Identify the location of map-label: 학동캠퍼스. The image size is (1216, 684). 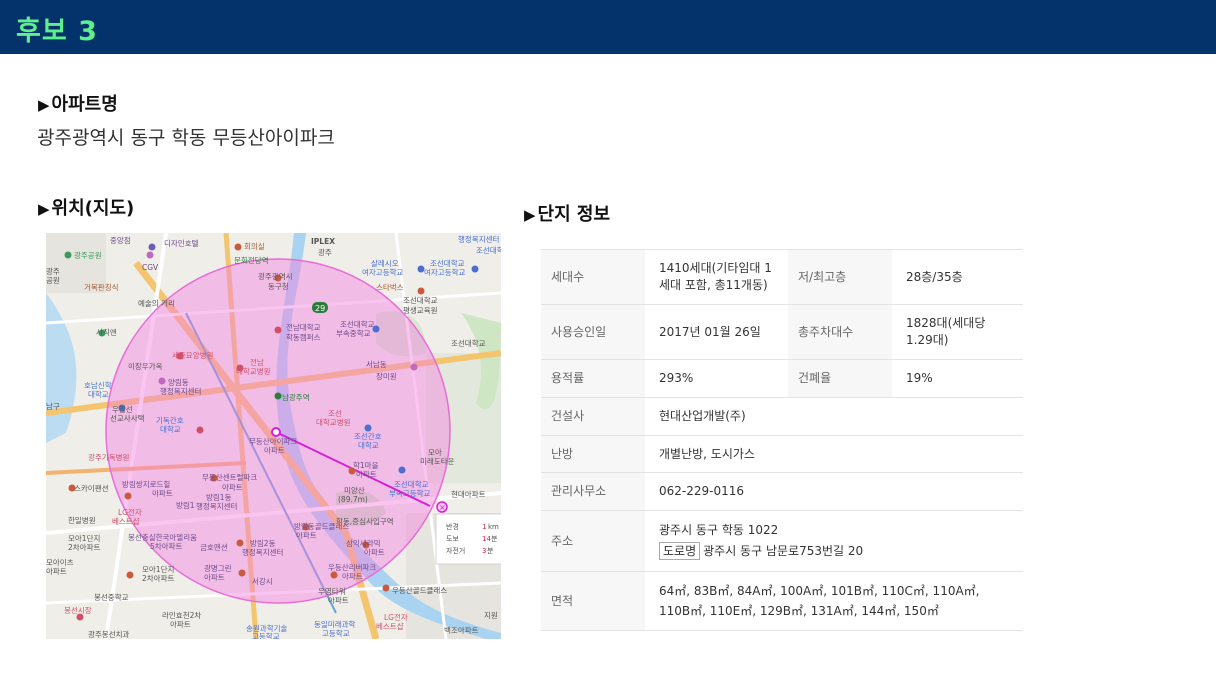
(303, 337).